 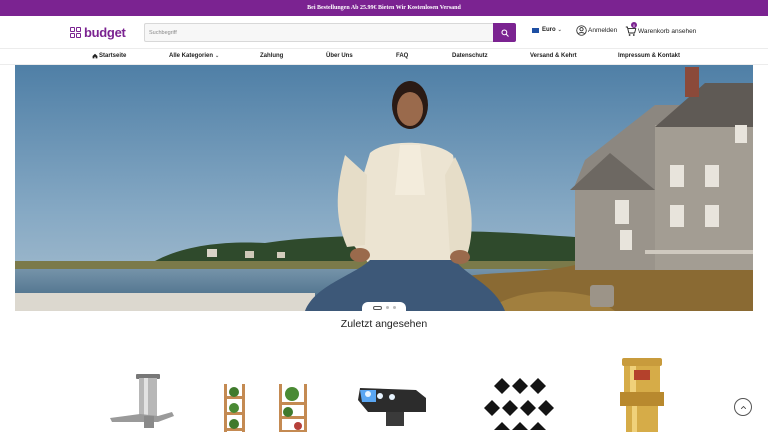 I want to click on search-button, so click(x=504, y=32).